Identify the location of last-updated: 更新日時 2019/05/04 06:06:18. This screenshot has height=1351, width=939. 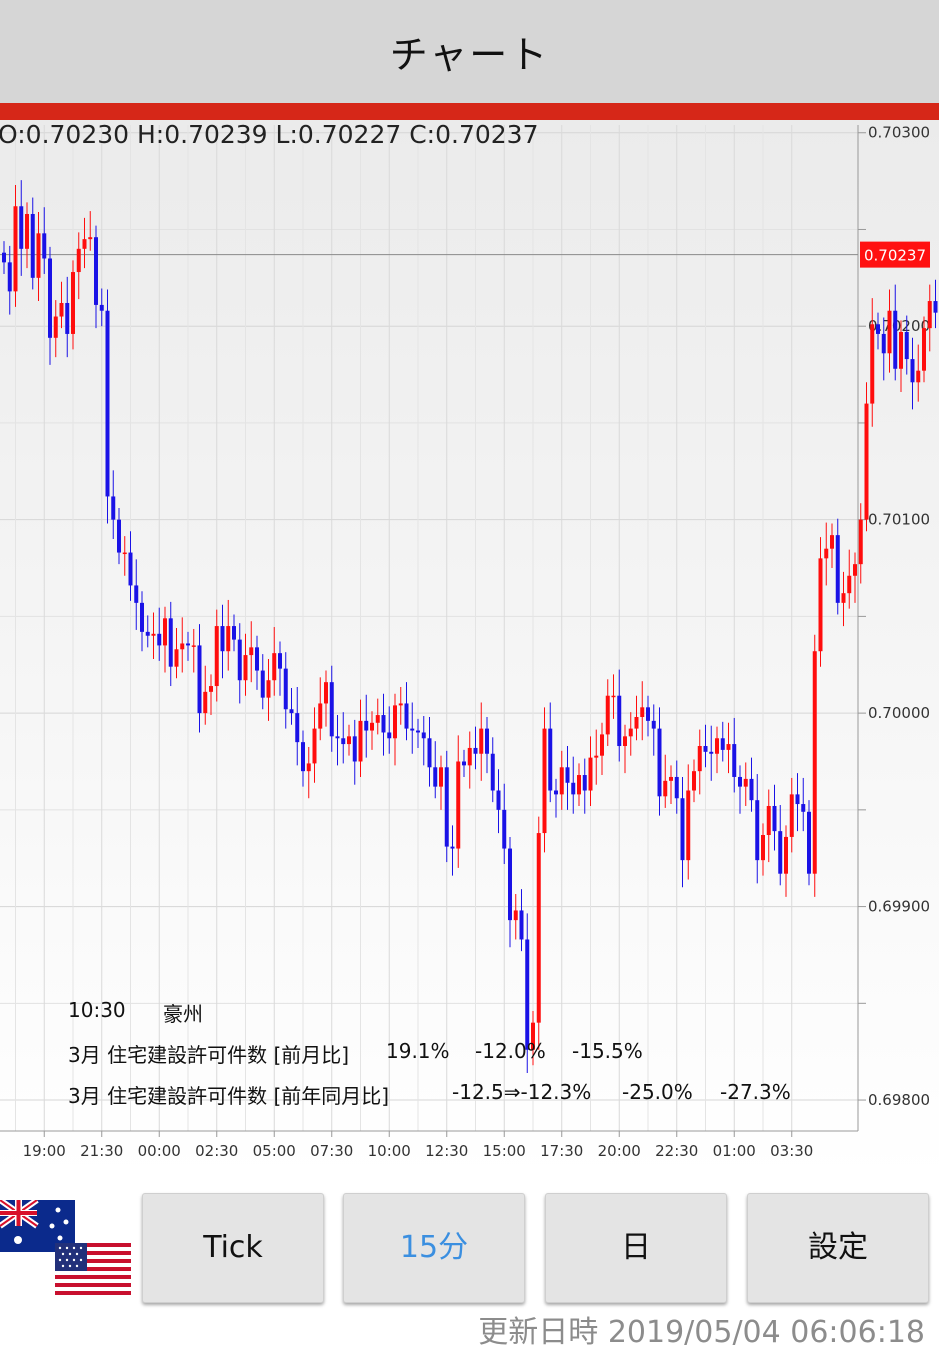
(701, 1332).